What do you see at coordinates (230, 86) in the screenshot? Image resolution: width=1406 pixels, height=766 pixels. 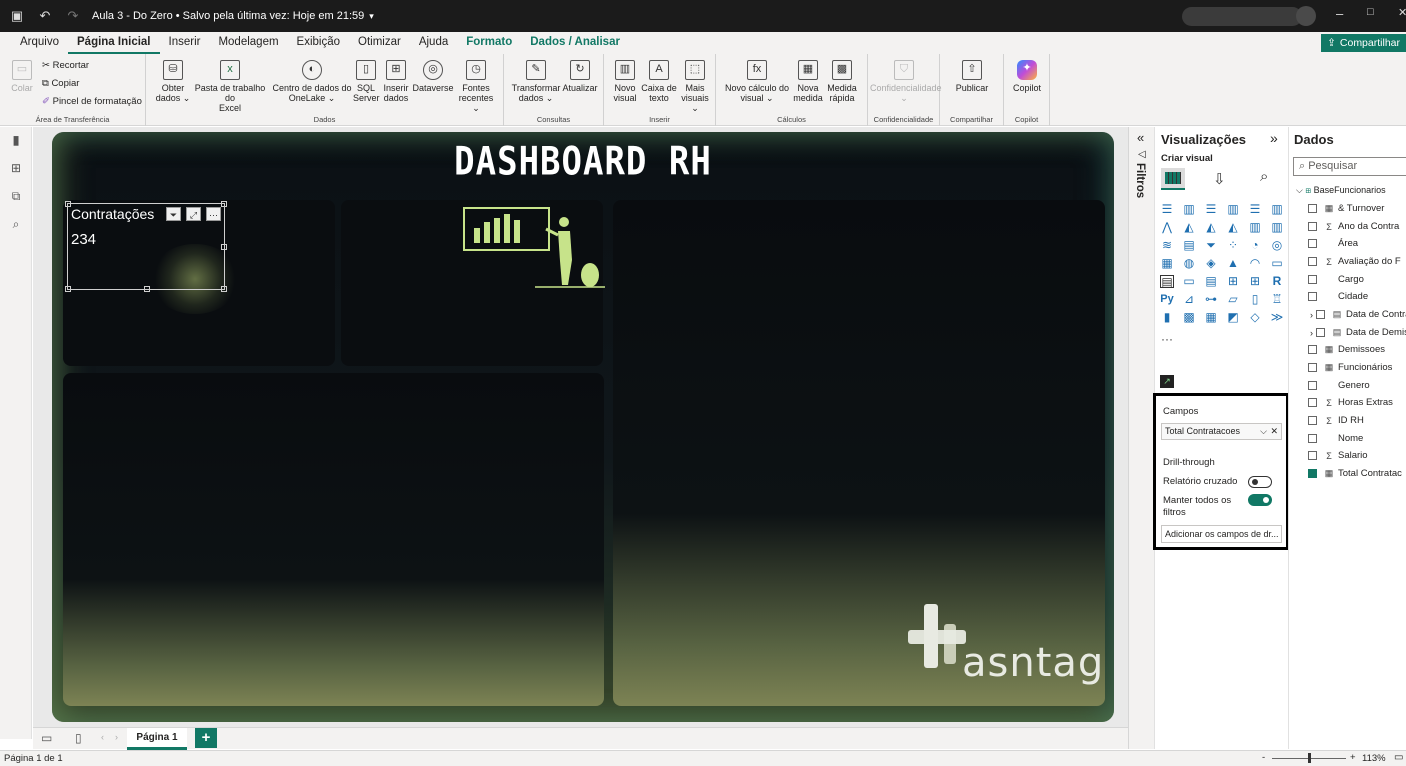 I see `excel-button: x Pasta de trabalho do Excel` at bounding box center [230, 86].